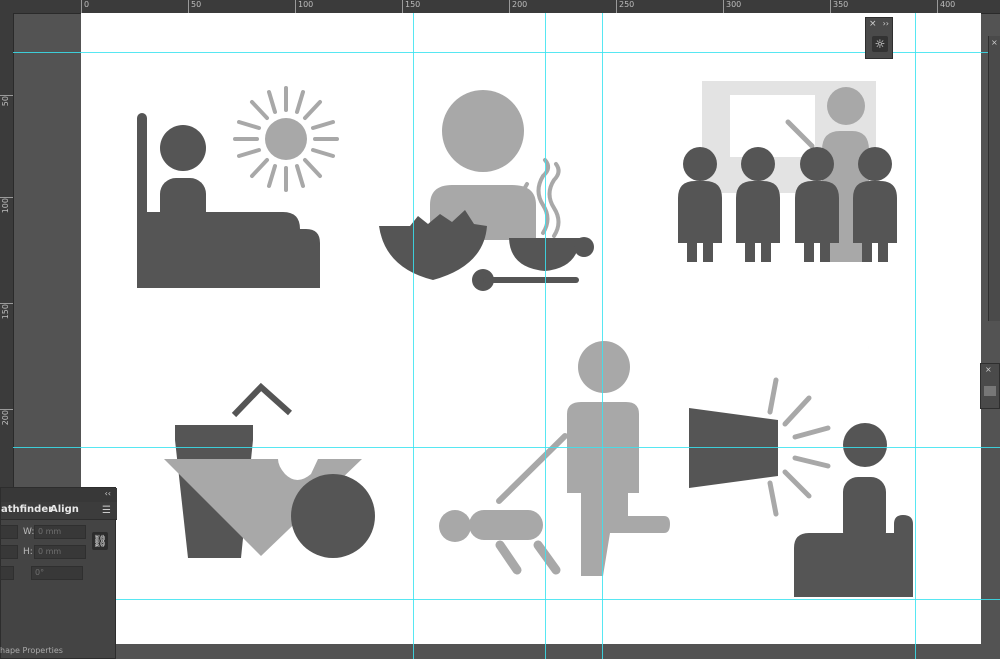 The width and height of the screenshot is (1000, 659). What do you see at coordinates (9, 532) in the screenshot?
I see `x-field` at bounding box center [9, 532].